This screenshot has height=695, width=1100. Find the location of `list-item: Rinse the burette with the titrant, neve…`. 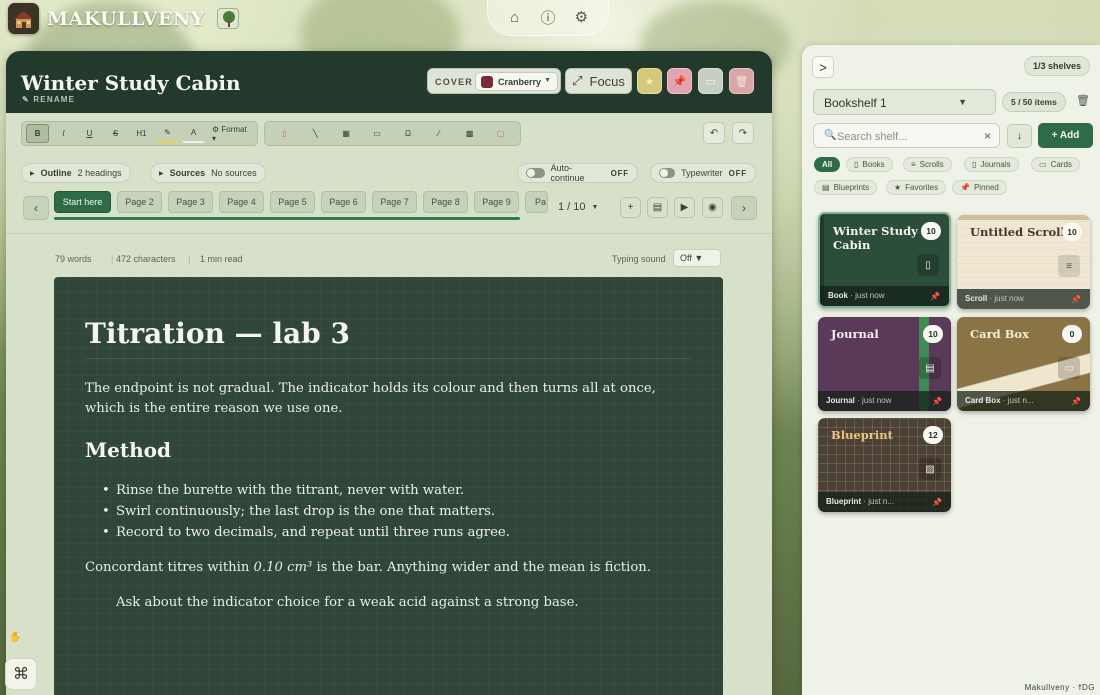

list-item: Rinse the burette with the titrant, neve… is located at coordinates (306, 490).